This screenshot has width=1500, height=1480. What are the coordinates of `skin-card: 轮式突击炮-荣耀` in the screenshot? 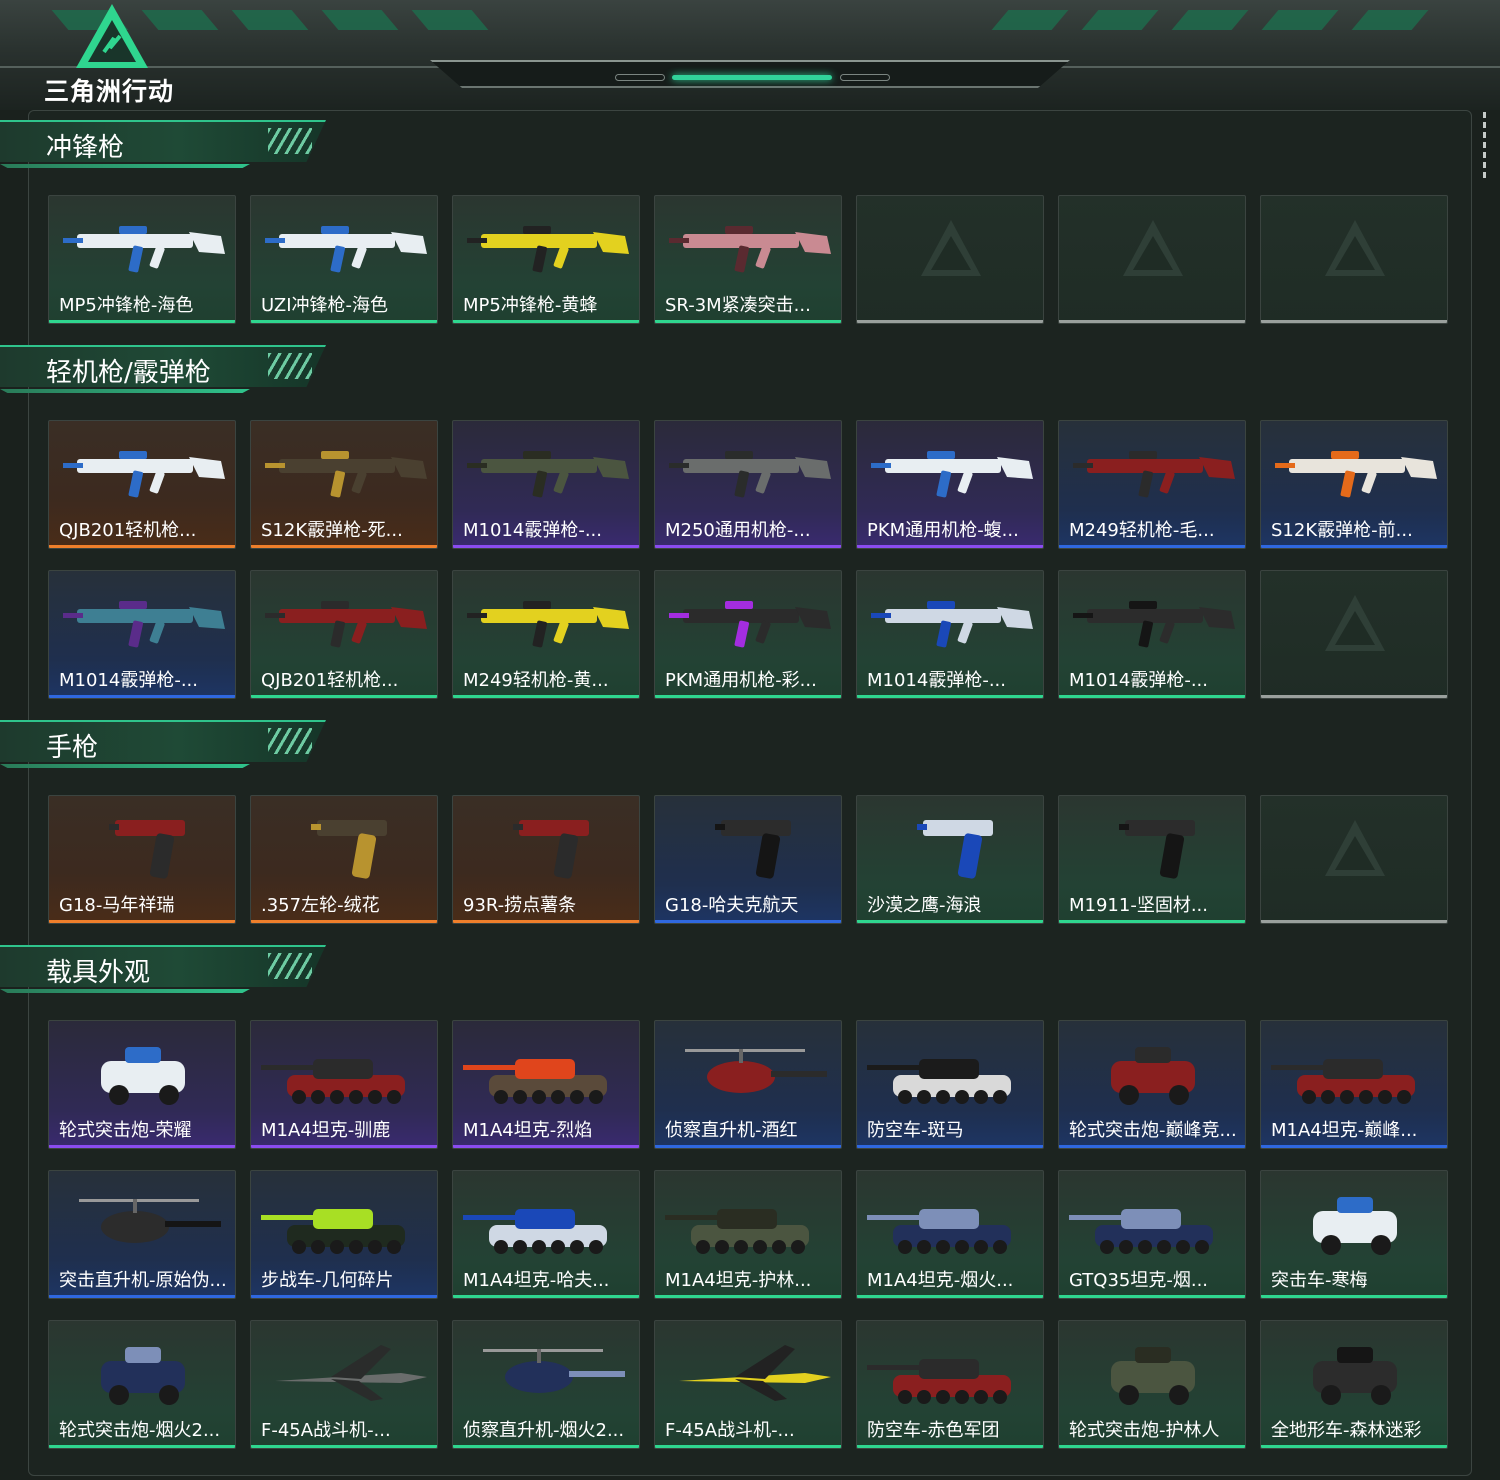 It's located at (142, 1084).